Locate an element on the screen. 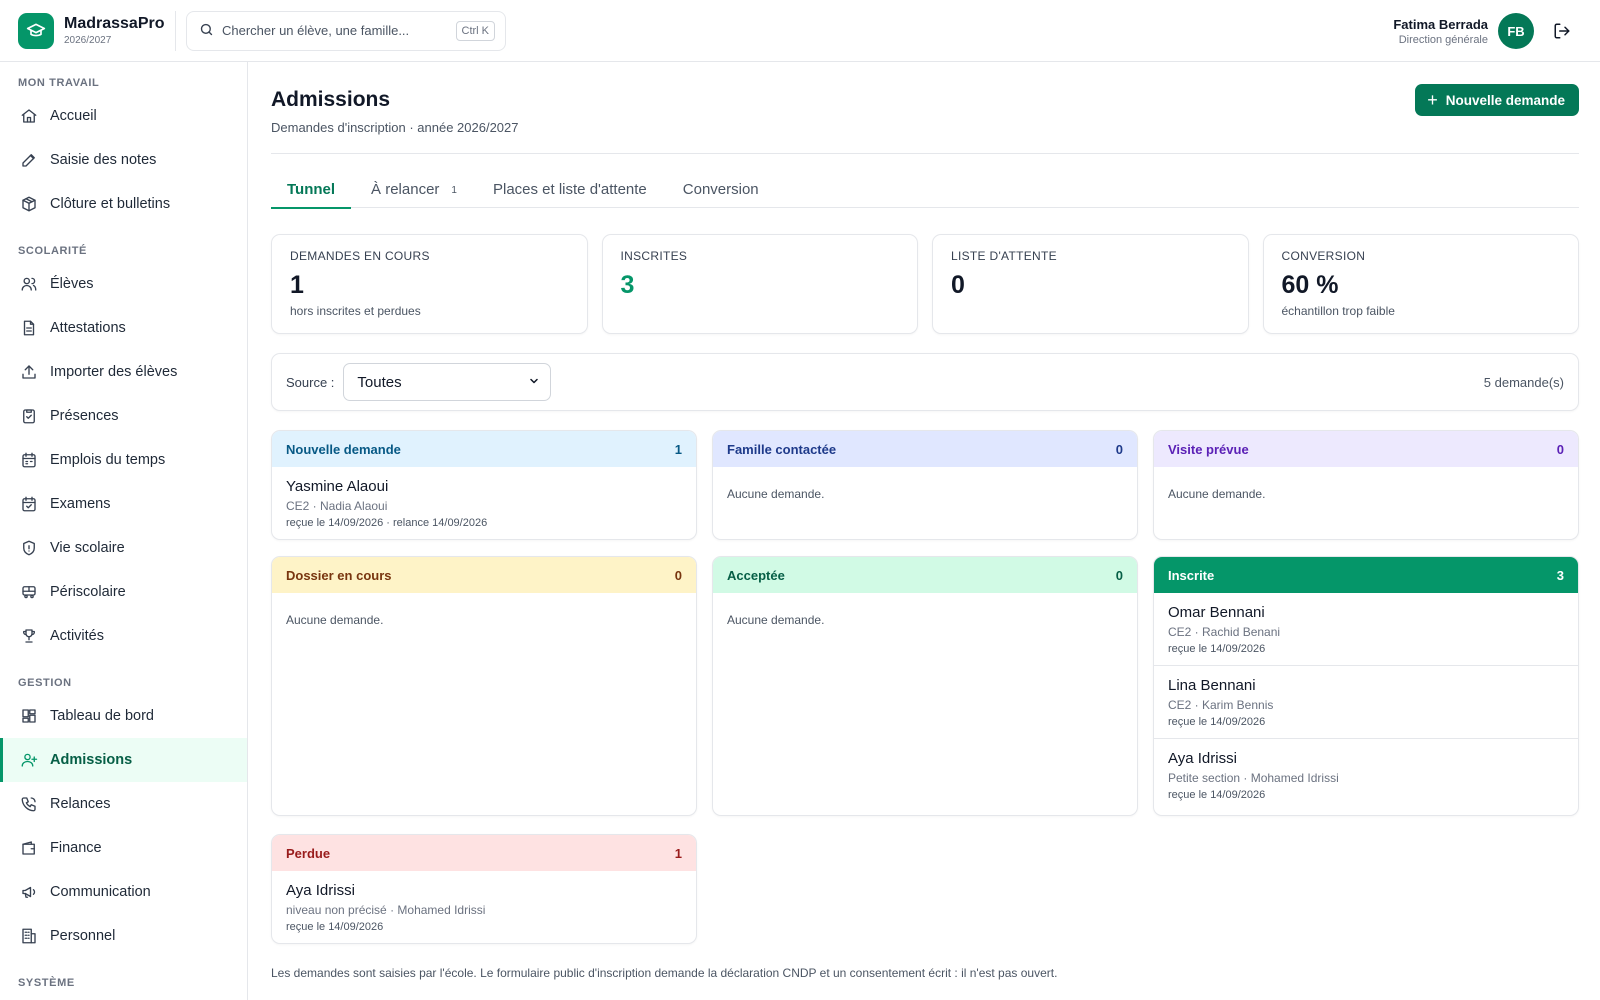 The width and height of the screenshot is (1600, 1000). sidebar-item-finance: Finance is located at coordinates (123, 848).